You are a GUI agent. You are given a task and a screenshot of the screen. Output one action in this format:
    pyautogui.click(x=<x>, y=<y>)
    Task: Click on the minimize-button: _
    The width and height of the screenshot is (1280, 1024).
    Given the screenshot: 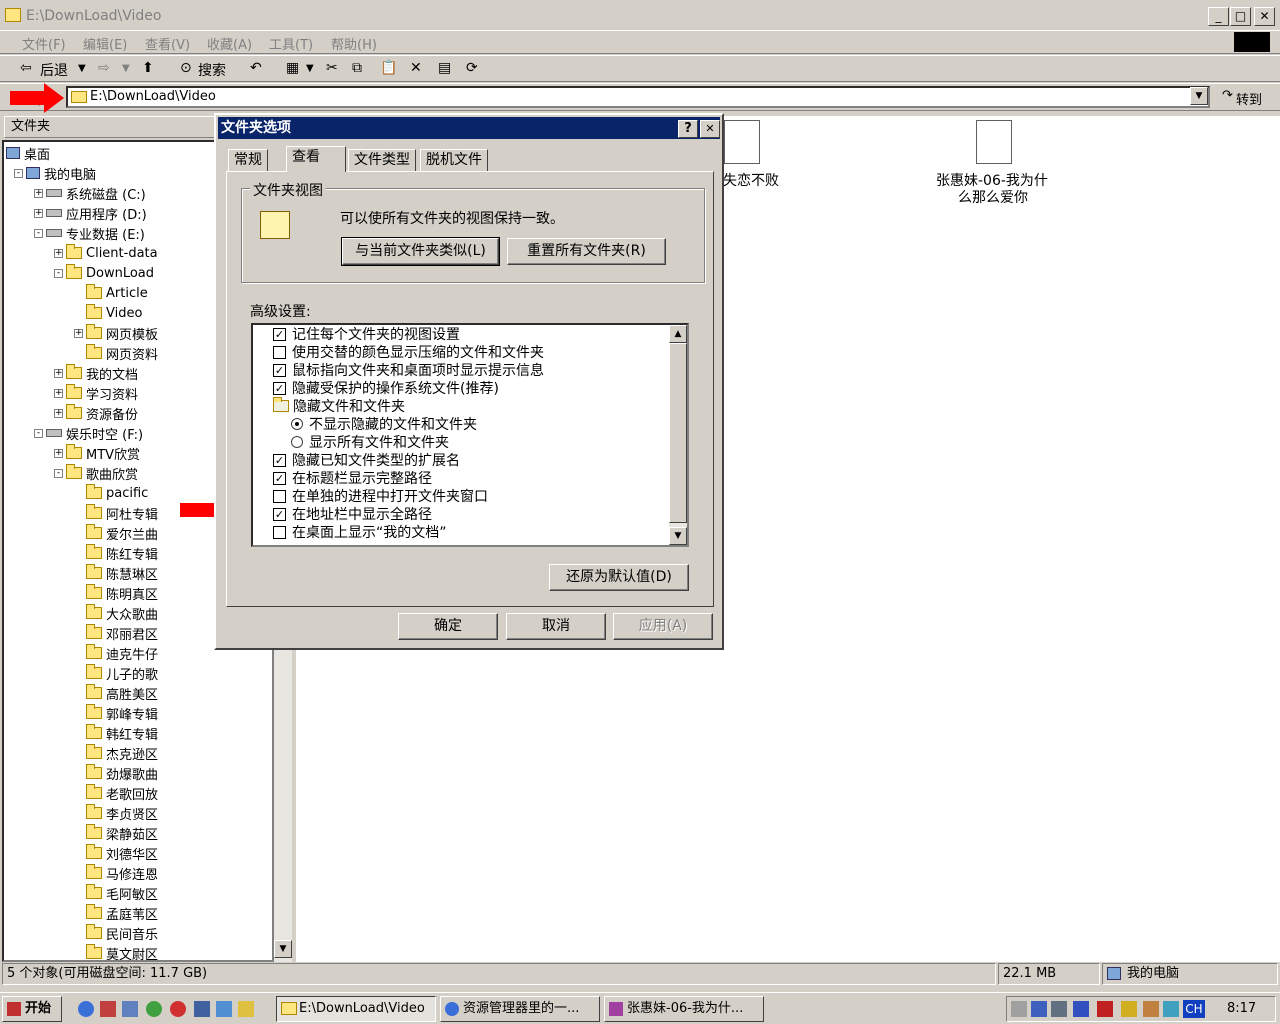 What is the action you would take?
    pyautogui.click(x=1218, y=16)
    